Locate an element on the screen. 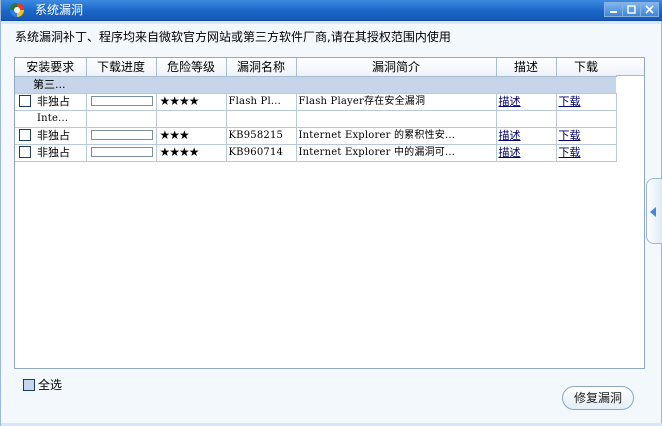 This screenshot has width=662, height=426. vulnerability-summary: Flash Player存在安全漏洞 is located at coordinates (396, 102).